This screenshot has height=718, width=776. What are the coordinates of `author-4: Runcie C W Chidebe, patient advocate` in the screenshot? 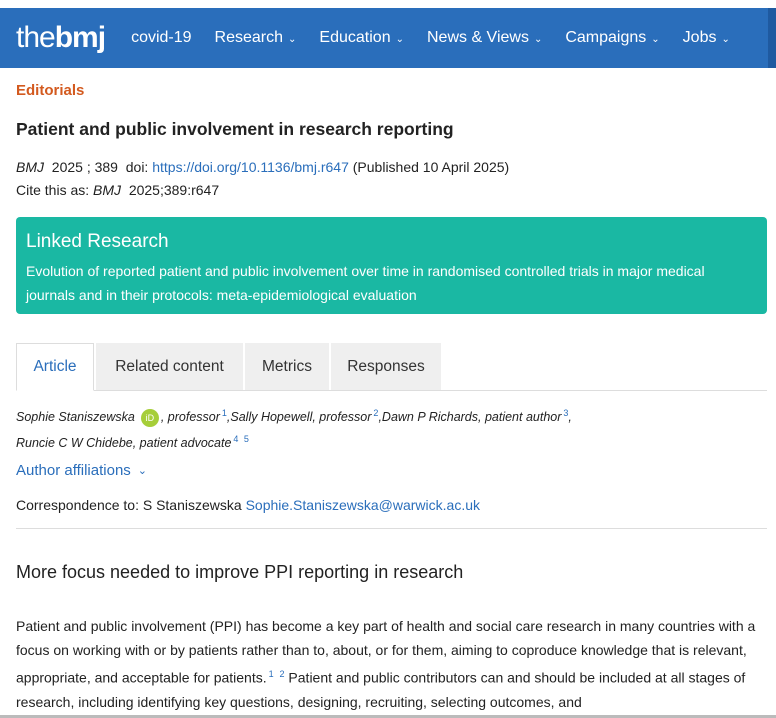 It's located at (123, 443).